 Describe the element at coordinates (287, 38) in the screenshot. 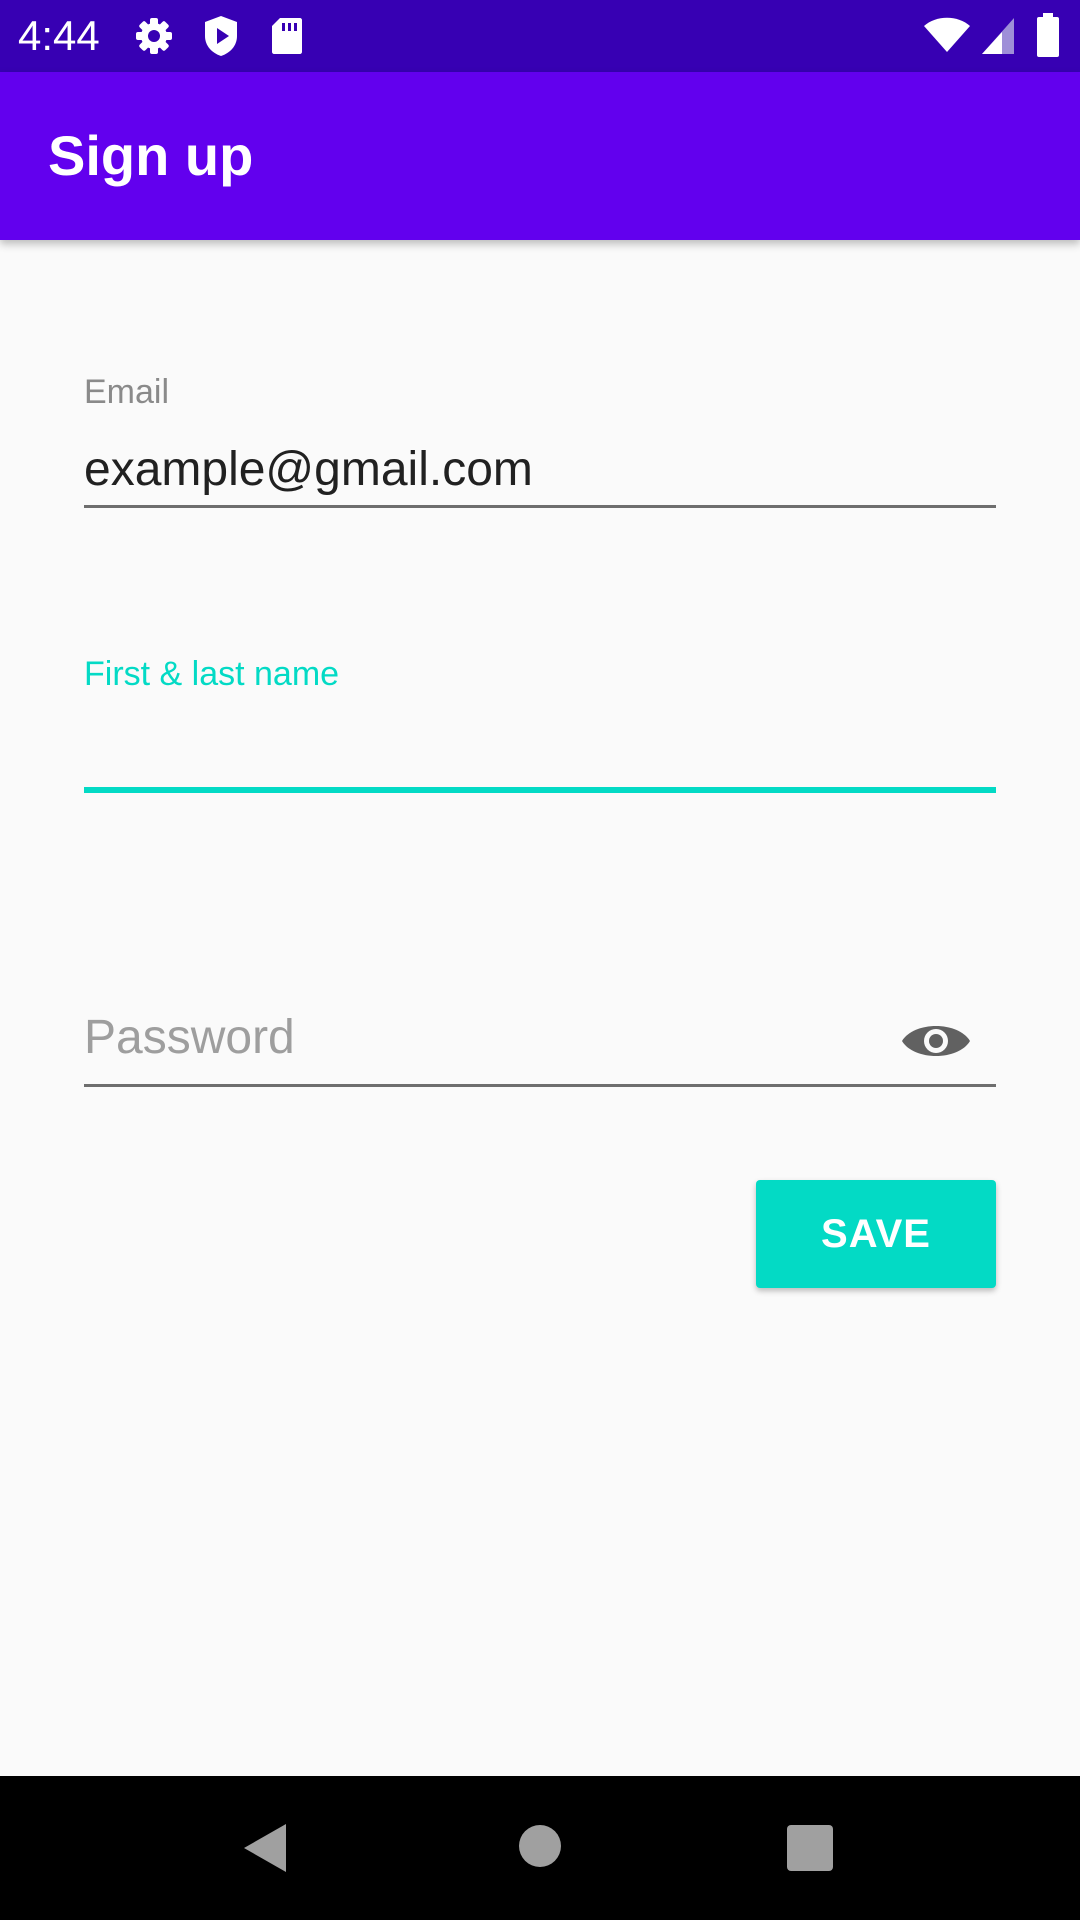

I see `sd-card-icon` at that location.